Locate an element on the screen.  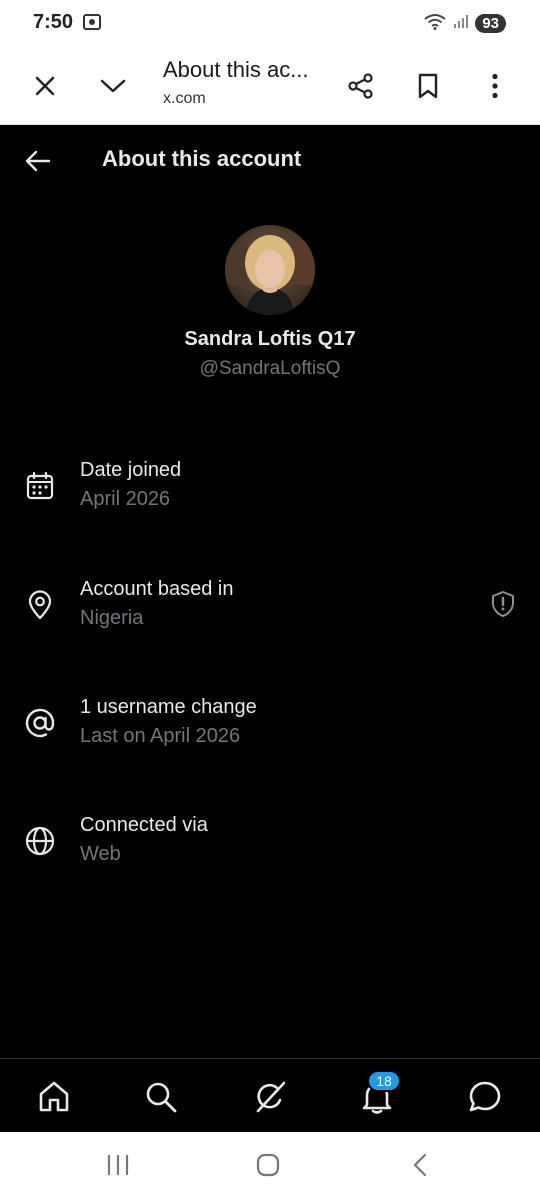
notifications-badge: 18 is located at coordinates (384, 1081).